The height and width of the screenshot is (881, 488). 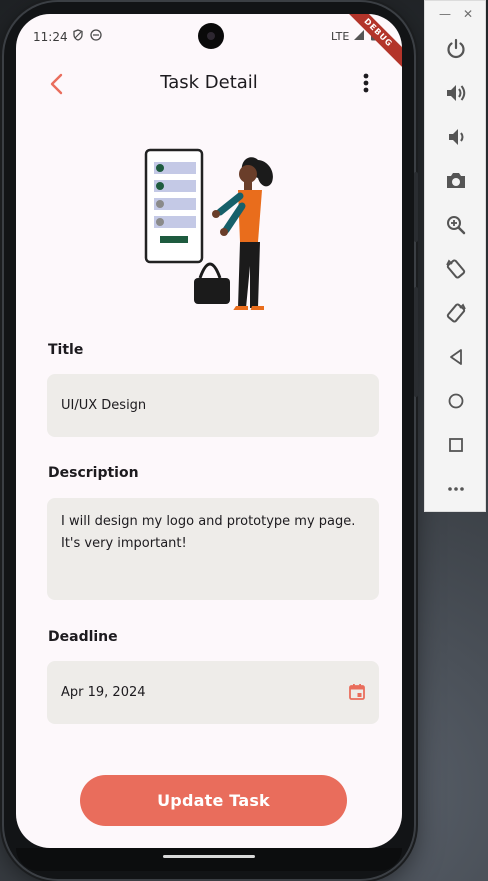 What do you see at coordinates (78, 35) in the screenshot?
I see `shield-icon` at bounding box center [78, 35].